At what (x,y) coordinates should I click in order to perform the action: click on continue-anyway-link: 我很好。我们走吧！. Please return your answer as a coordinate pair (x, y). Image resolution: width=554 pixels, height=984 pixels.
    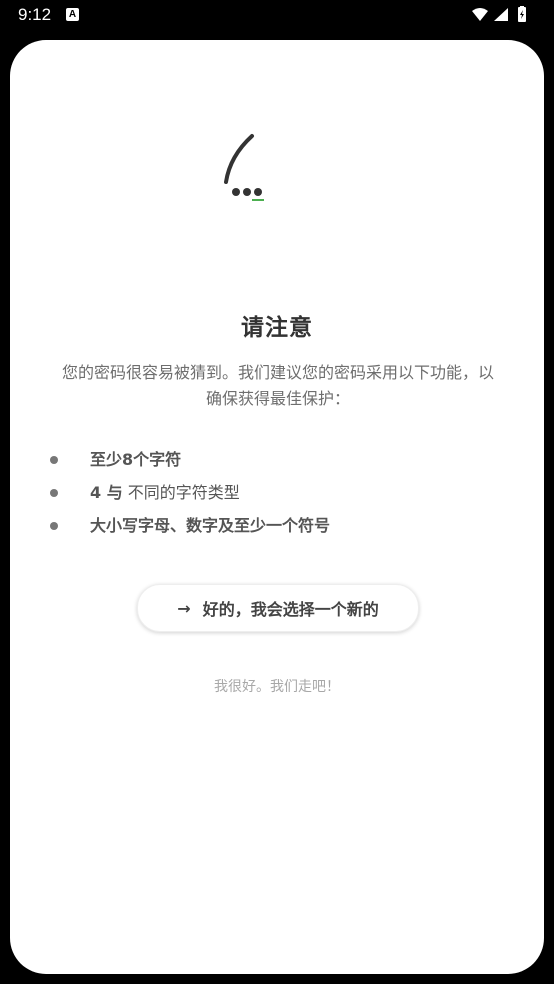
    Looking at the image, I should click on (277, 686).